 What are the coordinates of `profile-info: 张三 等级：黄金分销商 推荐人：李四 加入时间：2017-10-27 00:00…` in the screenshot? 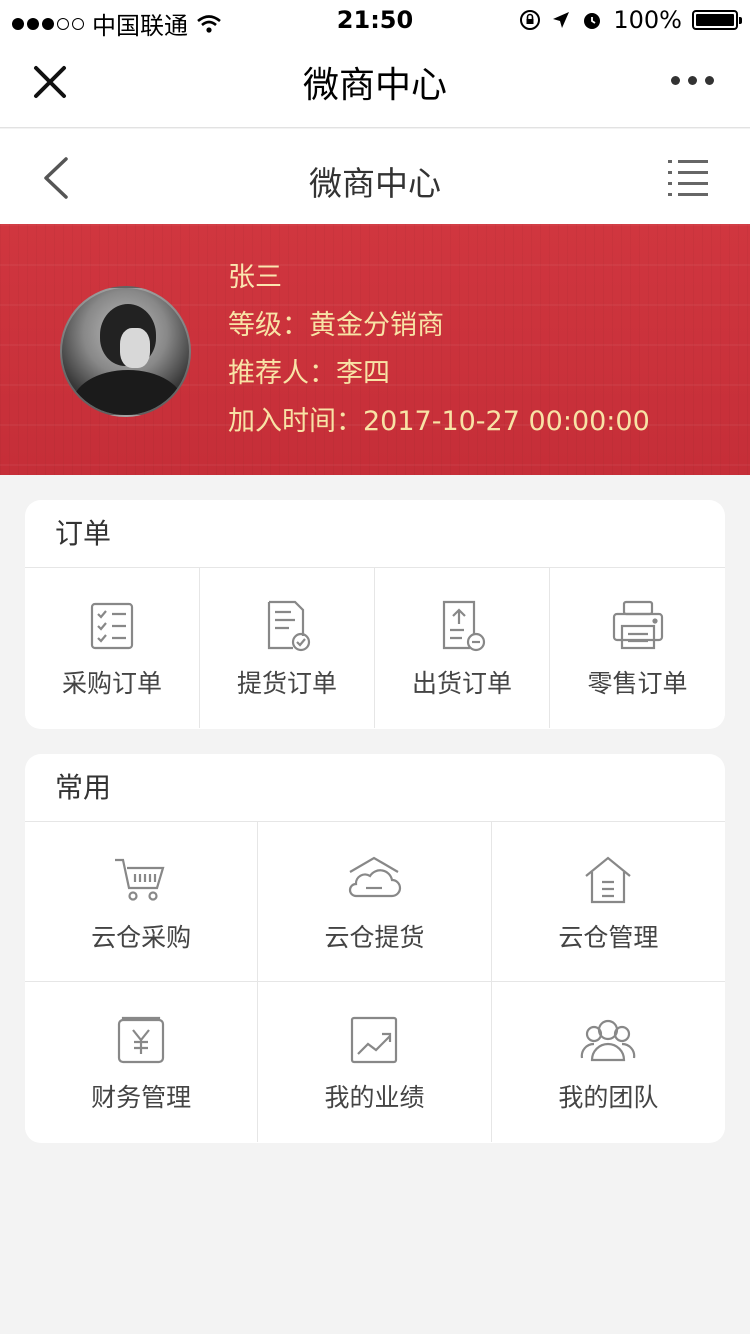 It's located at (439, 350).